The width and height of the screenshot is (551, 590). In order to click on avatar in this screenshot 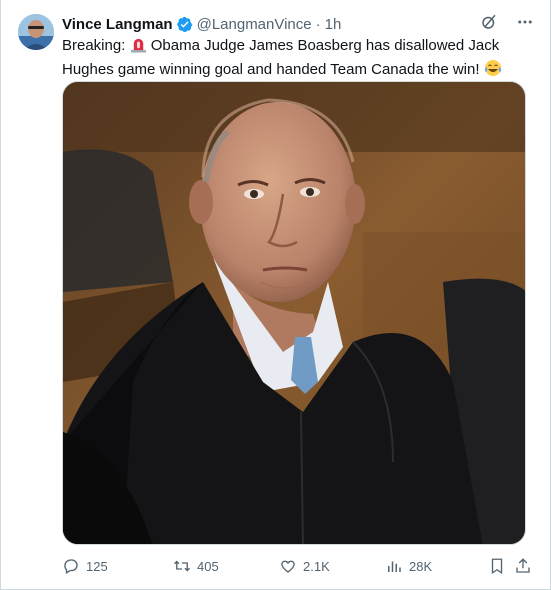, I will do `click(36, 32)`.